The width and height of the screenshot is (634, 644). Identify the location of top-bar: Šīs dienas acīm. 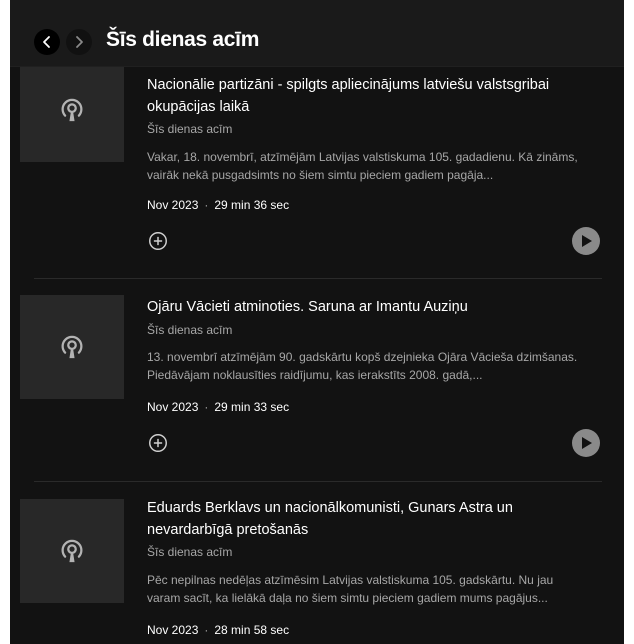
(317, 33).